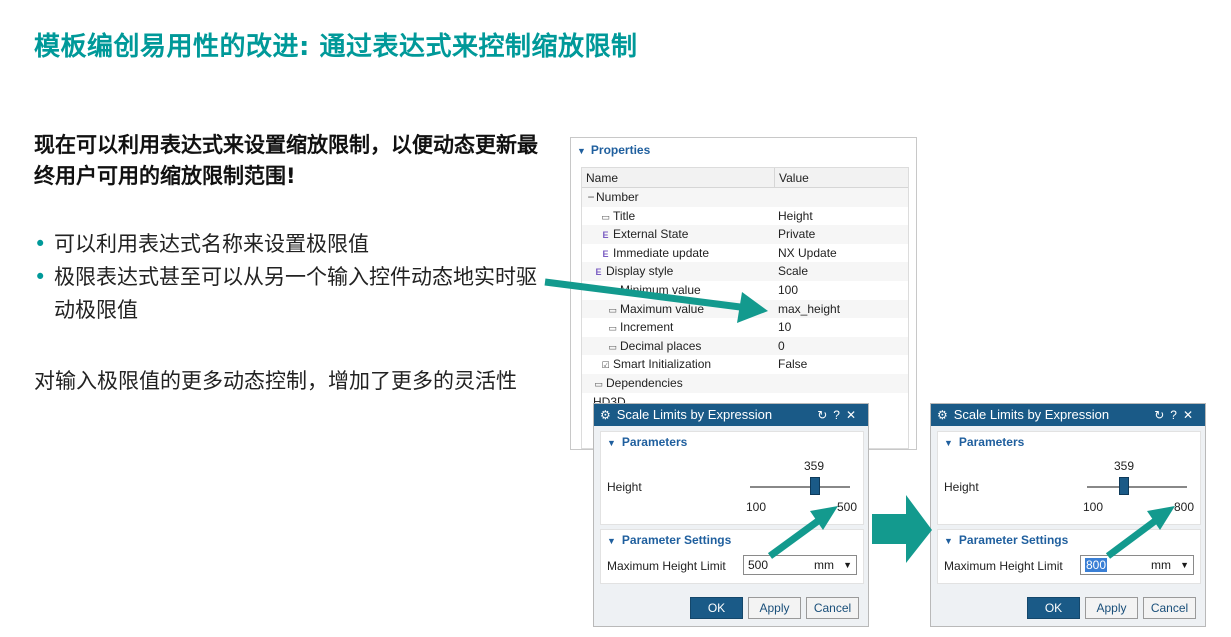 The height and width of the screenshot is (637, 1231). I want to click on intro-text: 现在可以利用表达式来设置缩放限制，以便动态更新最终用户可用的缩放限制范围!, so click(286, 160).